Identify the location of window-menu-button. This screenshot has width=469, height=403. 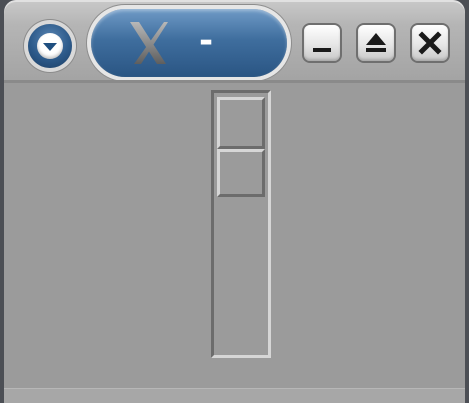
(50, 46).